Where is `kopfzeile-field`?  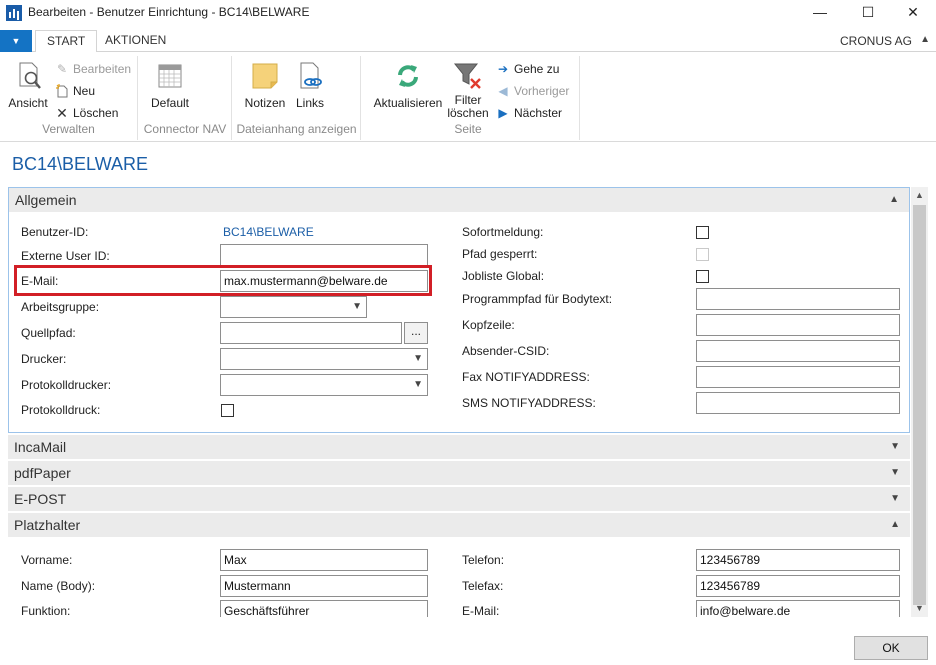
kopfzeile-field is located at coordinates (798, 325).